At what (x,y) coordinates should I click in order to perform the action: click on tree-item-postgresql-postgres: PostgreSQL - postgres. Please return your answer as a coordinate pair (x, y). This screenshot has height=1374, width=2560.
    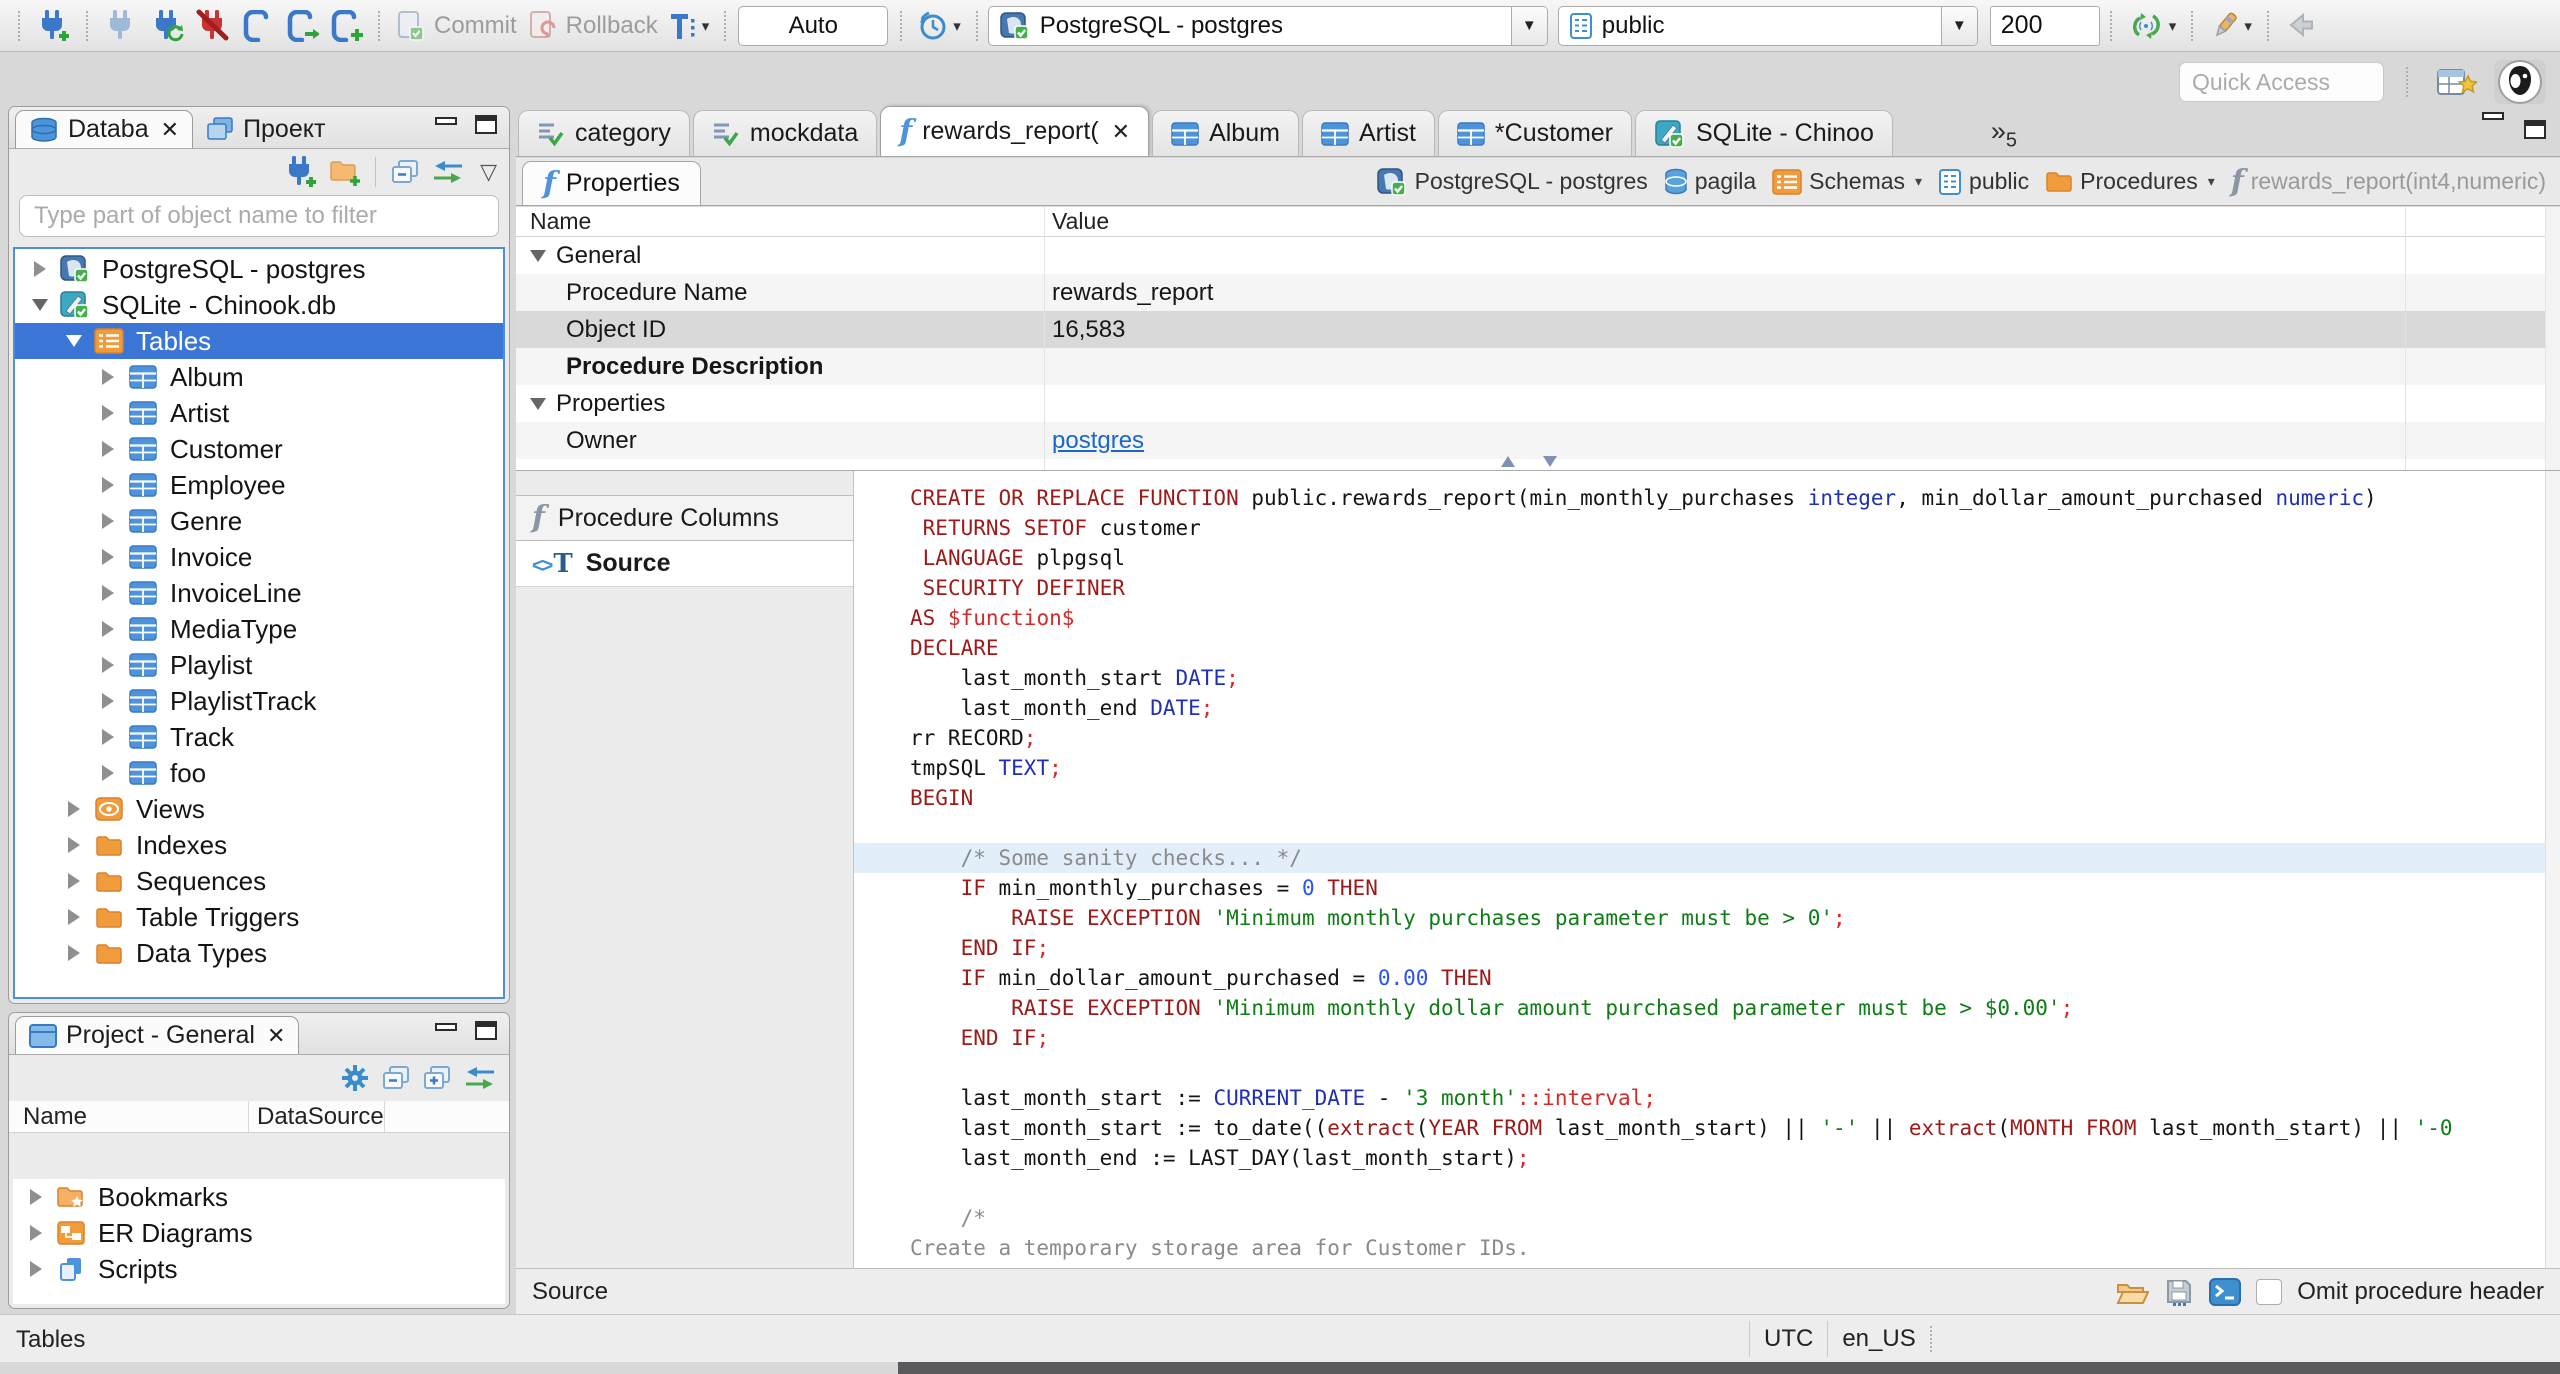
    Looking at the image, I should click on (259, 269).